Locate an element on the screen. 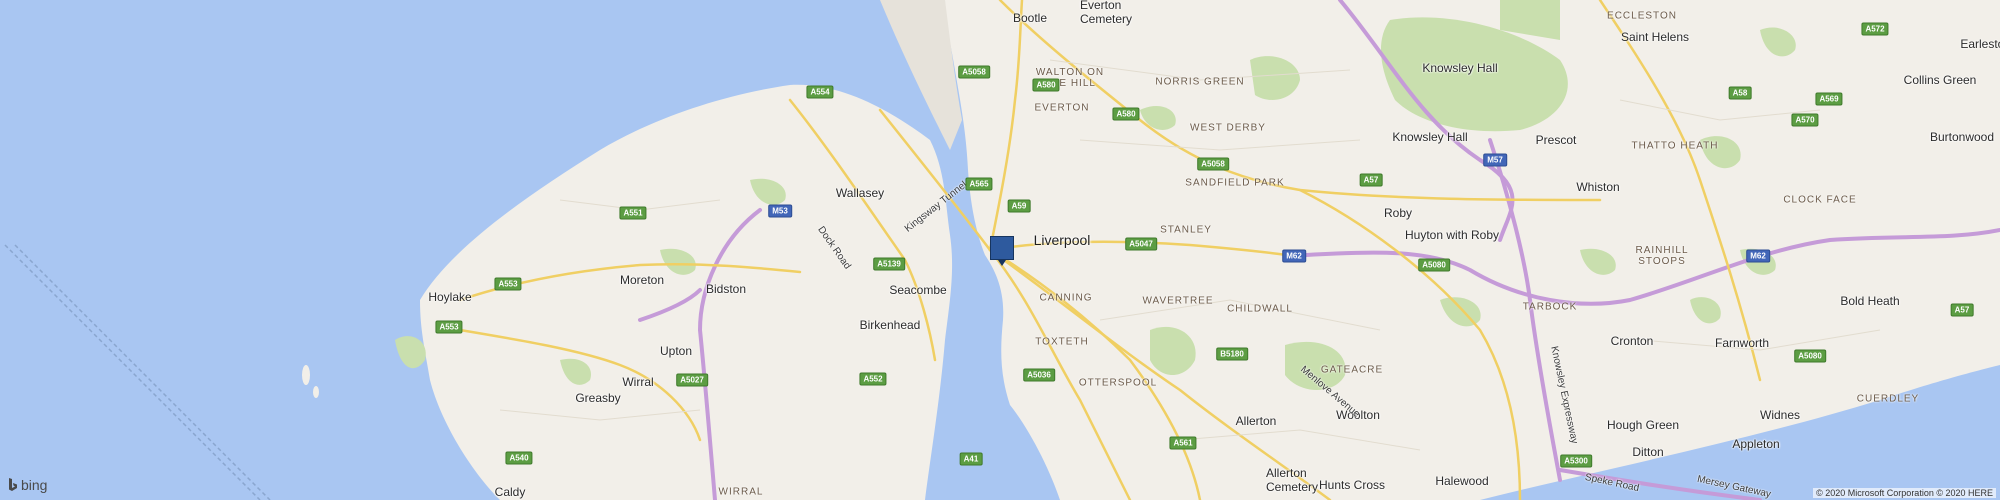  place-label: Widnes is located at coordinates (1780, 415).